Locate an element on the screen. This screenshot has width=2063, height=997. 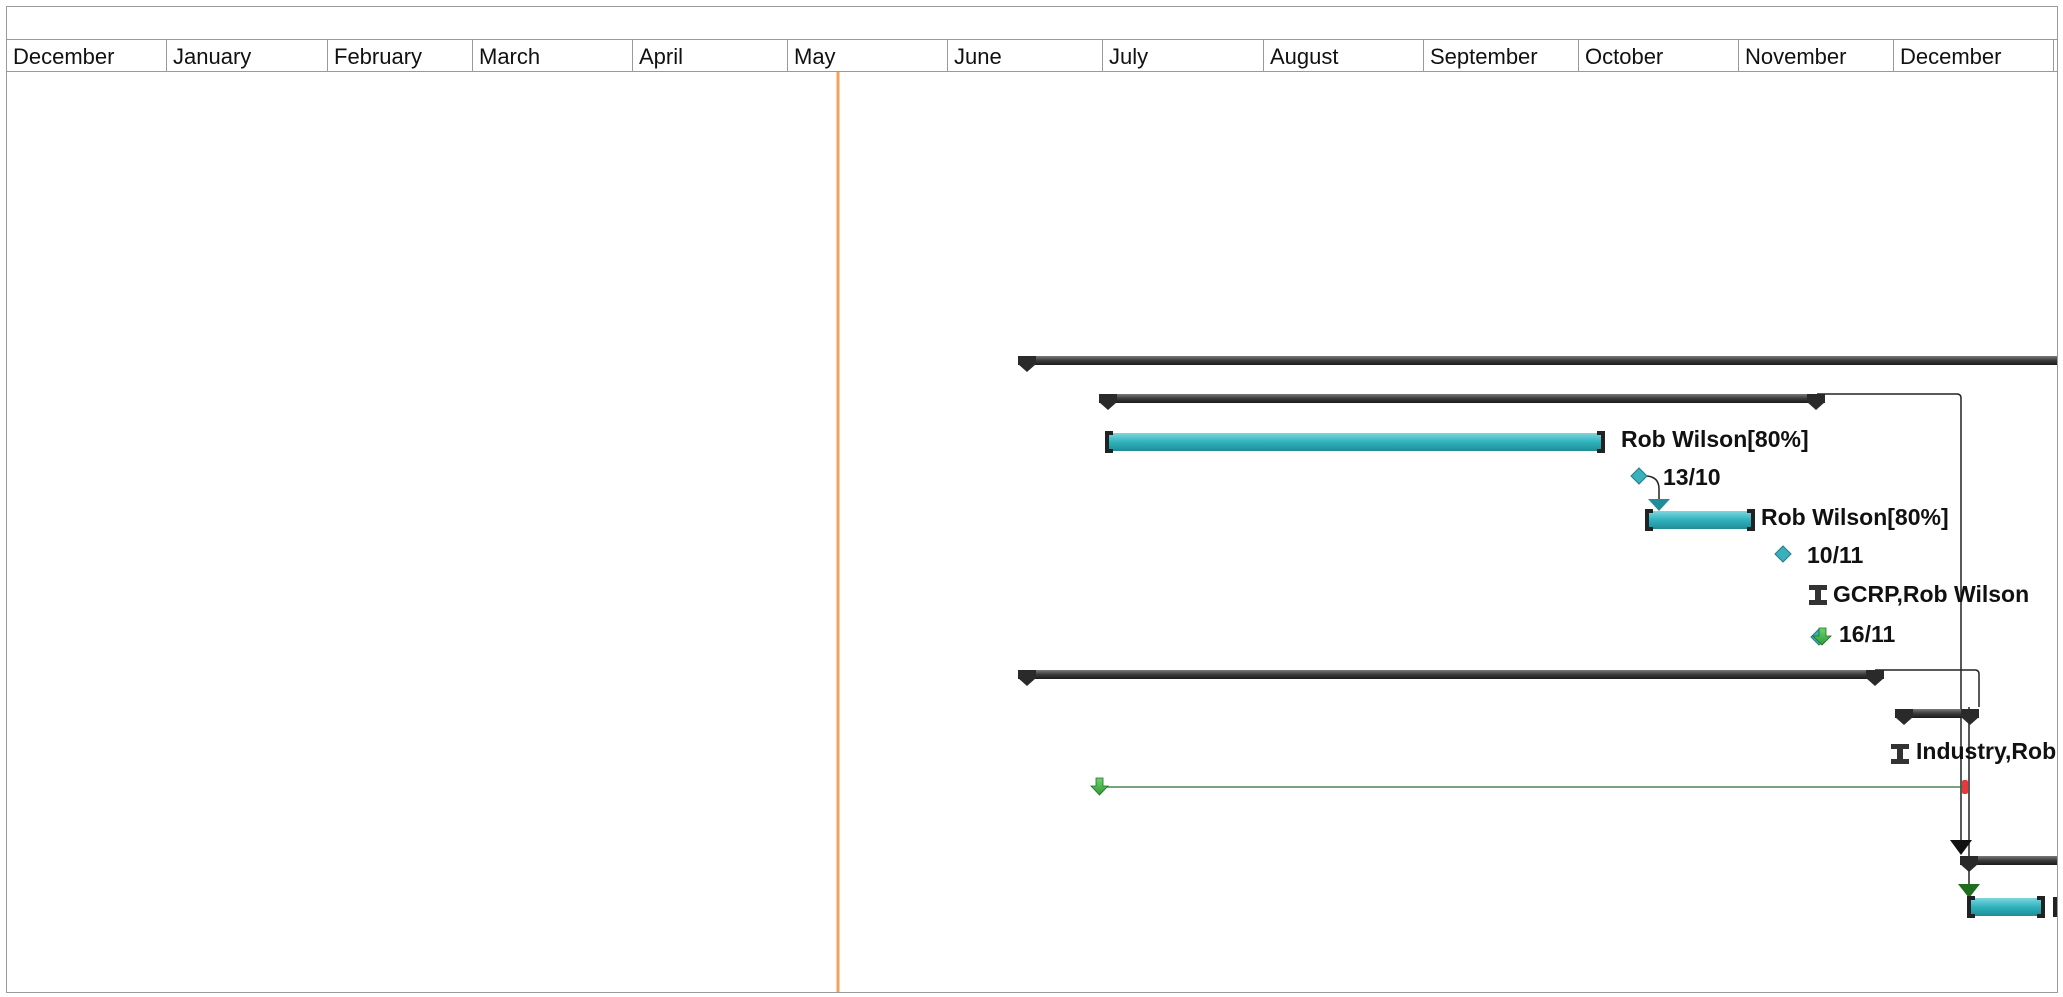
resource-label: GCRP,Rob Wilson is located at coordinates (1931, 594).